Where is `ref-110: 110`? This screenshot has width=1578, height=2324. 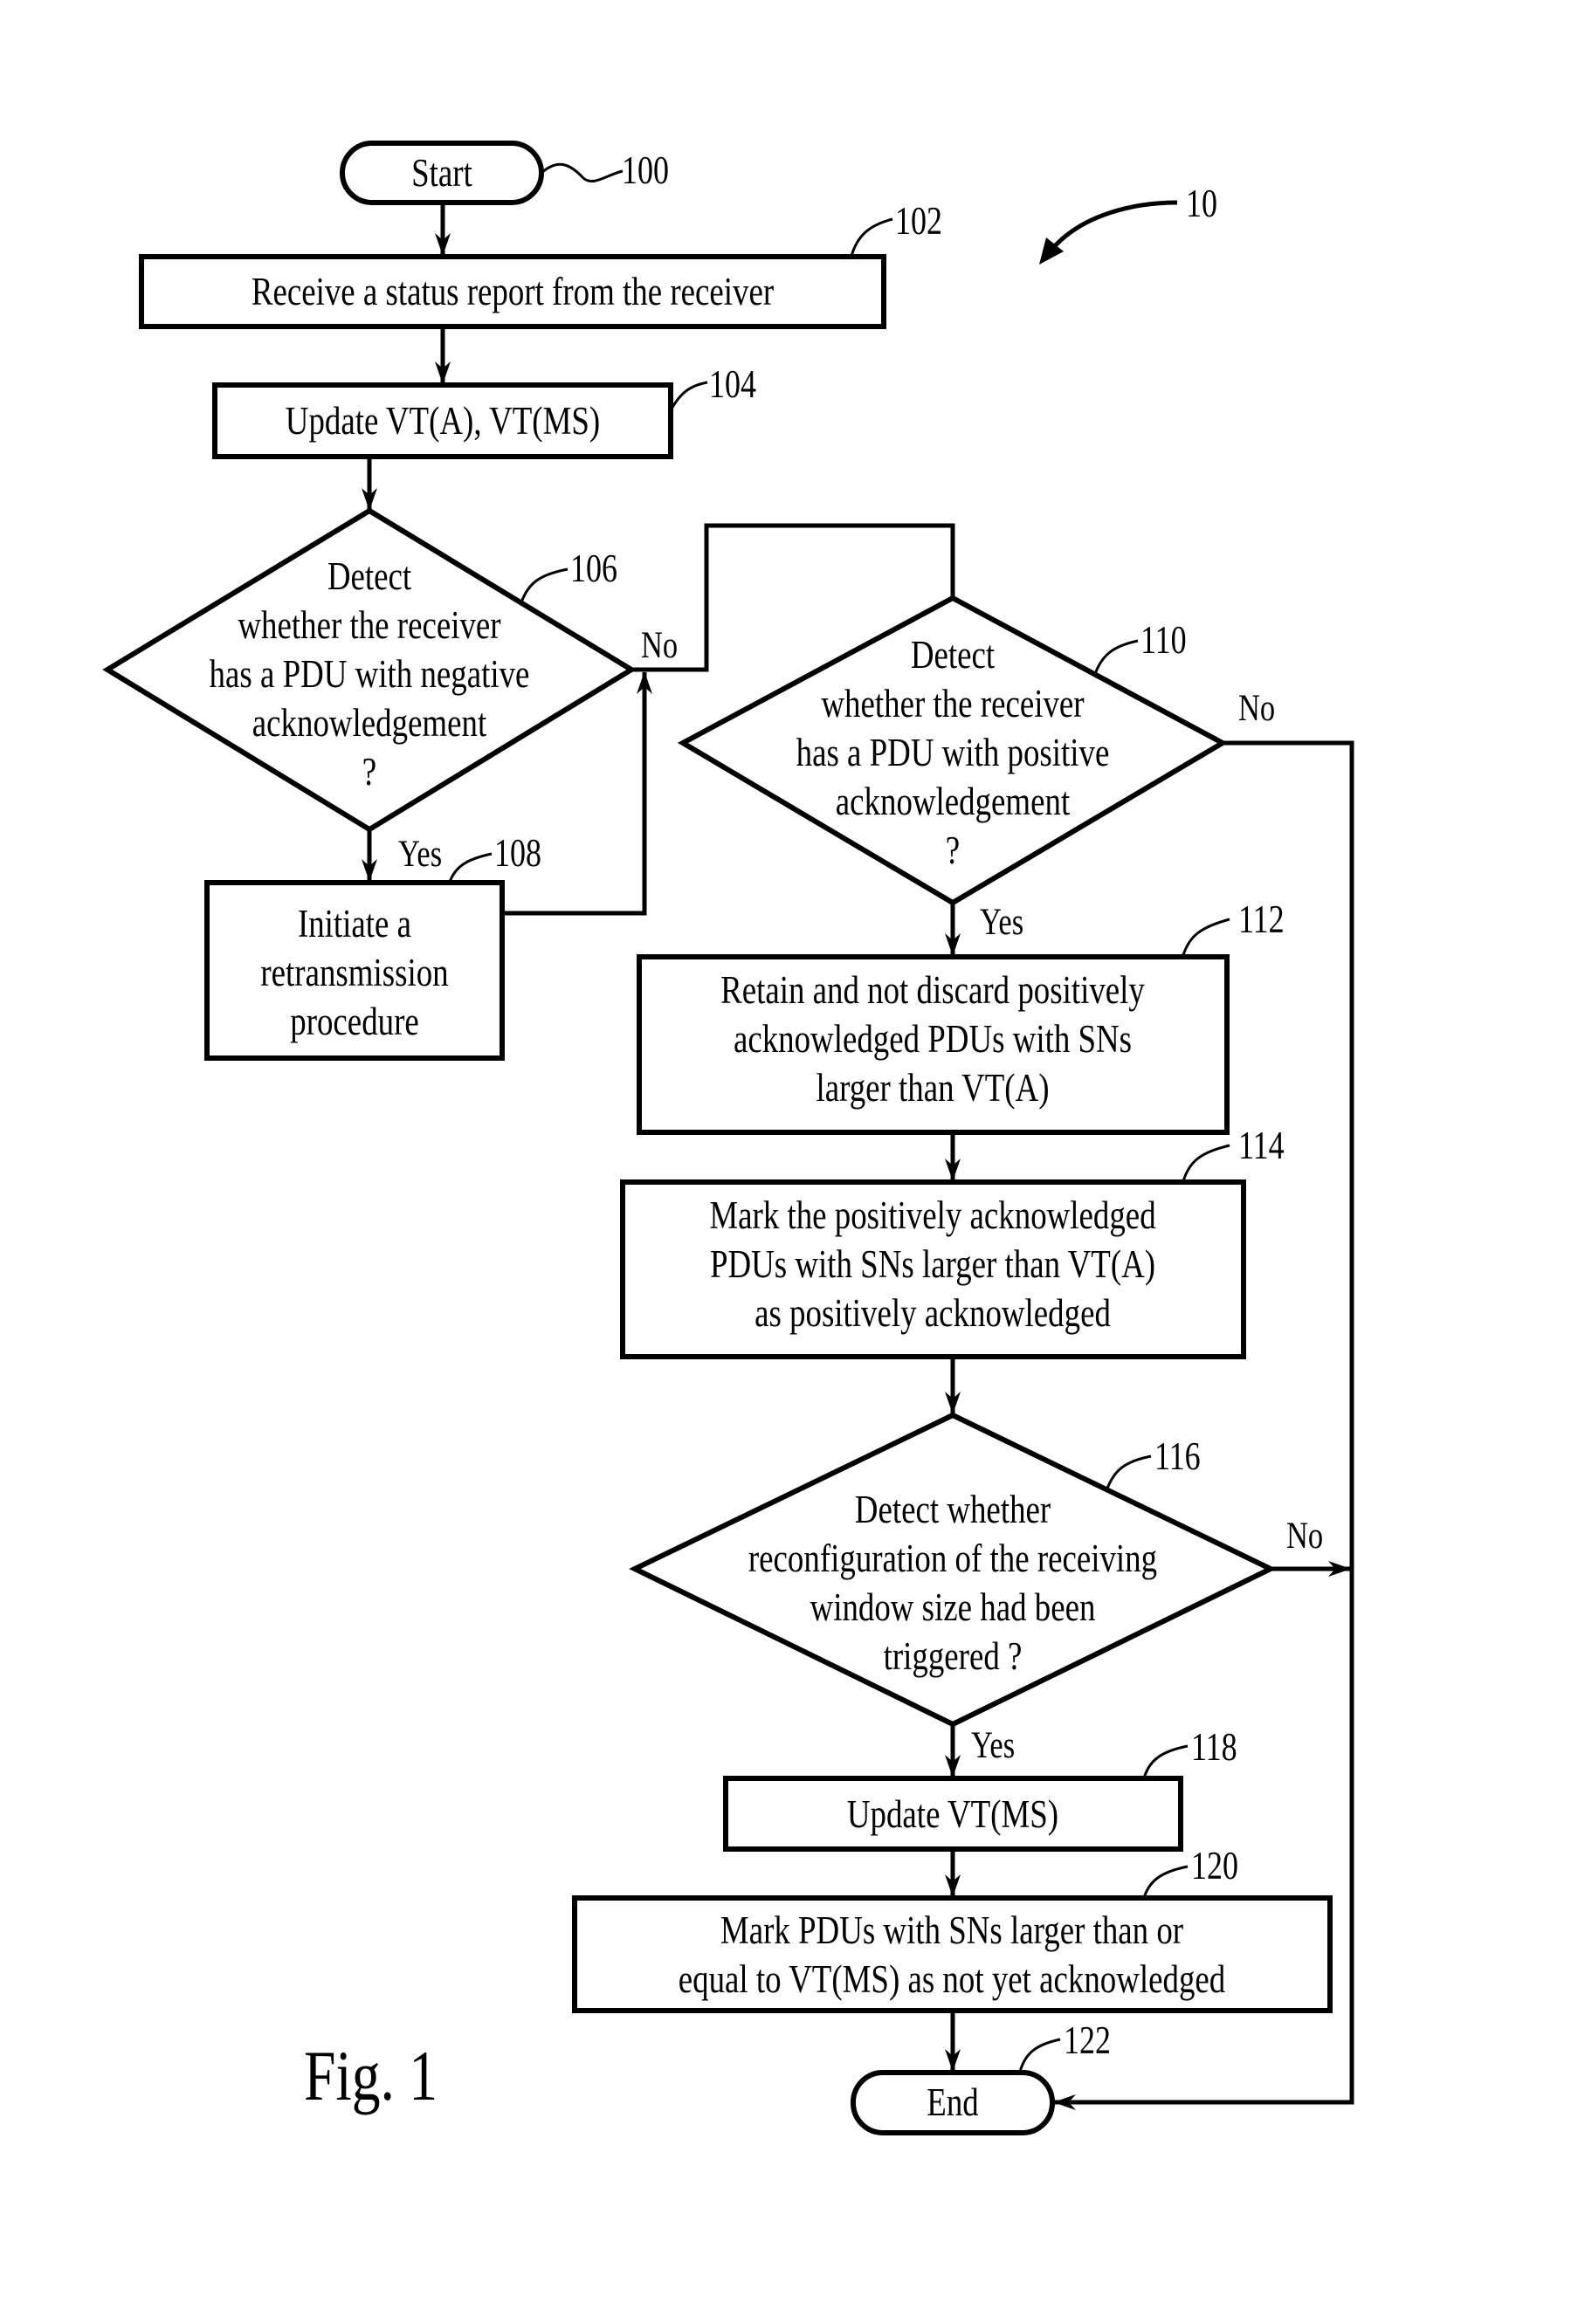
ref-110: 110 is located at coordinates (1163, 640).